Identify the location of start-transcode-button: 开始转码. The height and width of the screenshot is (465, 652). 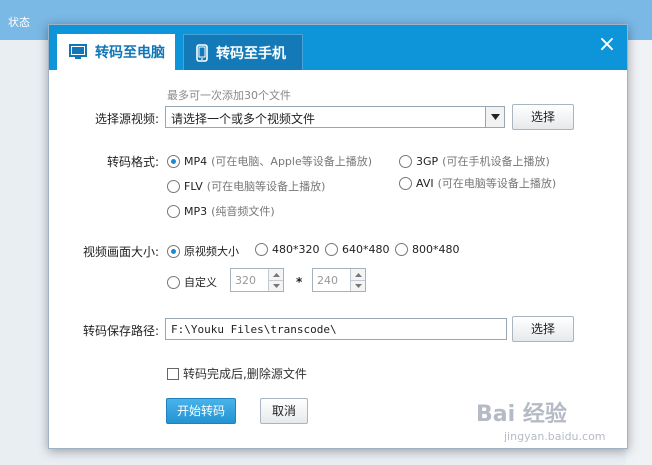
(201, 411).